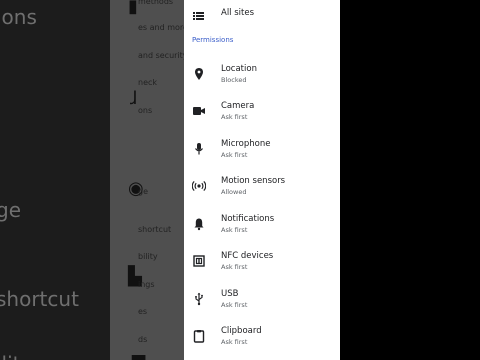 The width and height of the screenshot is (480, 360). I want to click on bg-fragment: es, so click(143, 311).